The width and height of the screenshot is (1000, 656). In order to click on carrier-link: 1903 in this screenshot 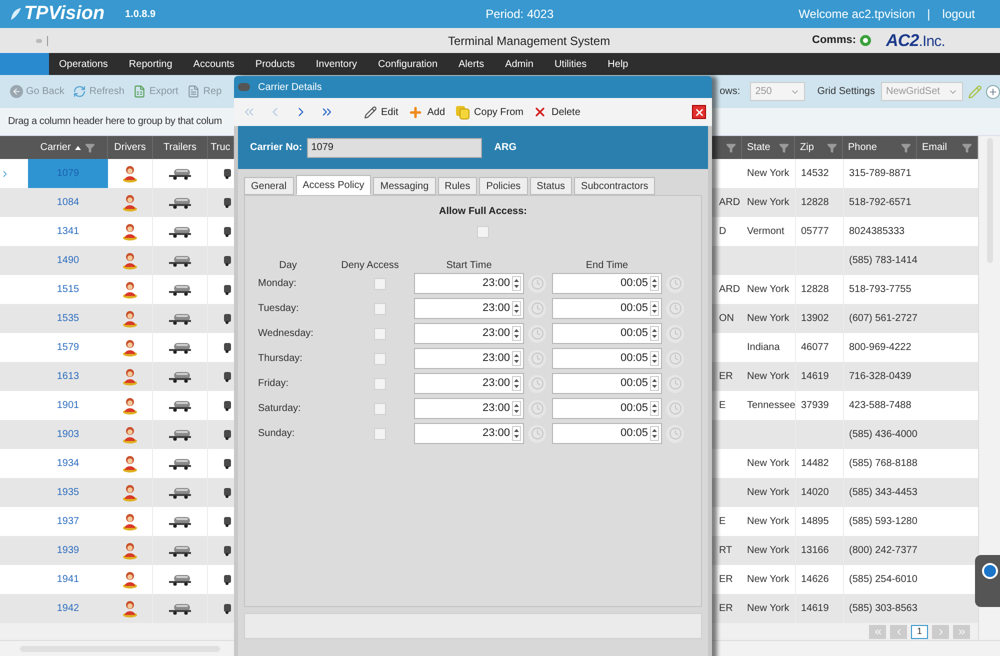, I will do `click(68, 434)`.